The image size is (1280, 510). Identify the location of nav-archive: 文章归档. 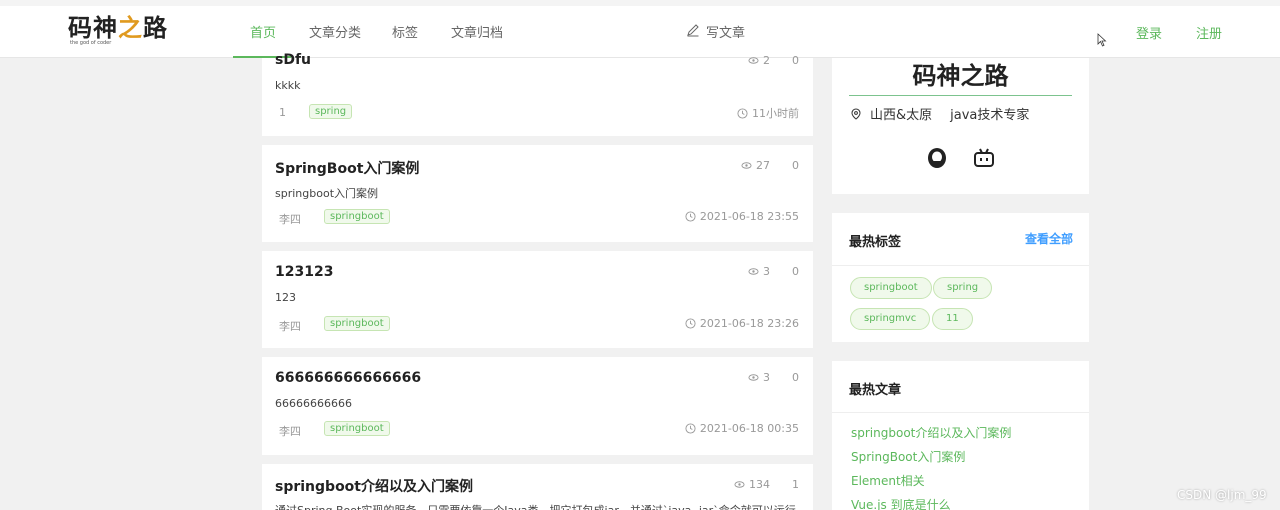
(477, 31).